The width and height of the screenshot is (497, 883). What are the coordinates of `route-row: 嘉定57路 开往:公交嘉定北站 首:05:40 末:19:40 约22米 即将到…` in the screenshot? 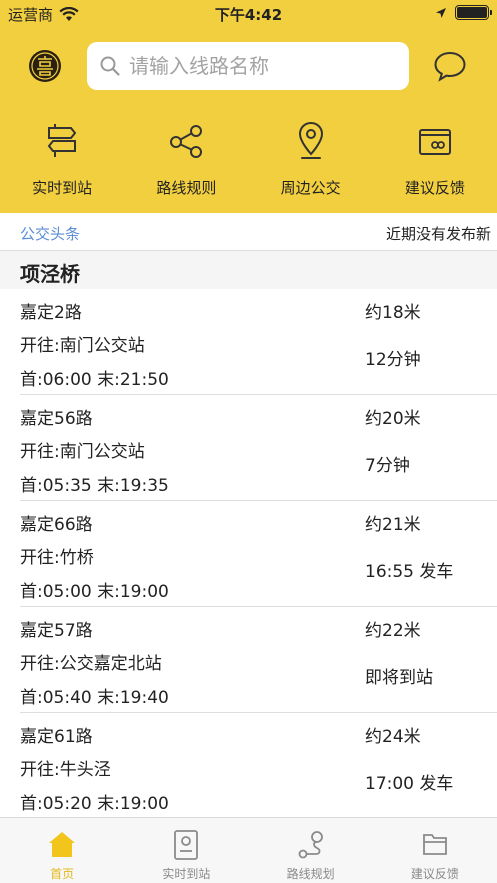 It's located at (248, 660).